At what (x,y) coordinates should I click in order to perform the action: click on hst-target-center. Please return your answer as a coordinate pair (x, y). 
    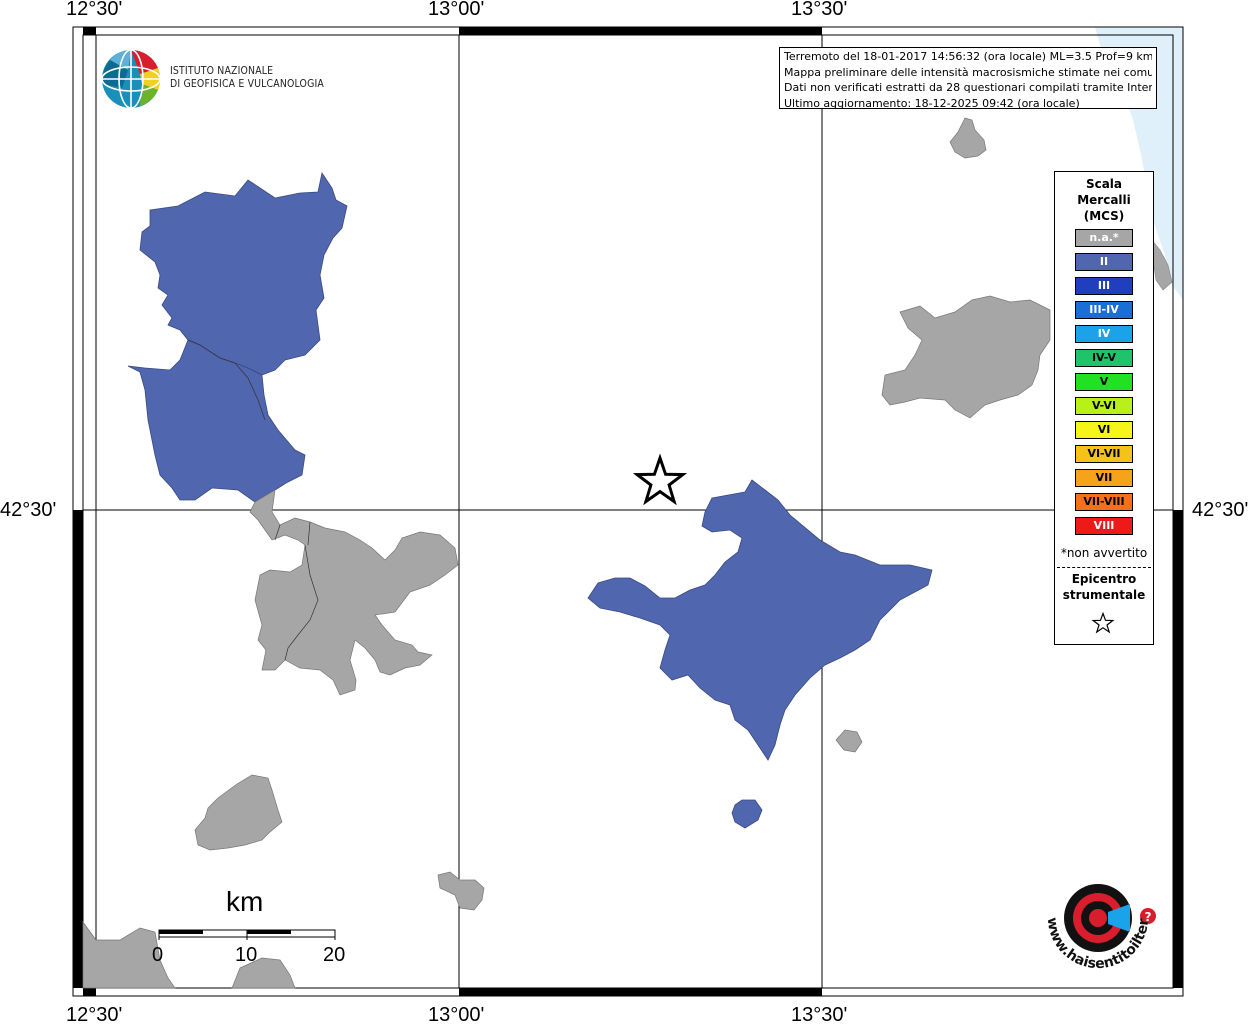
    Looking at the image, I should click on (1098, 918).